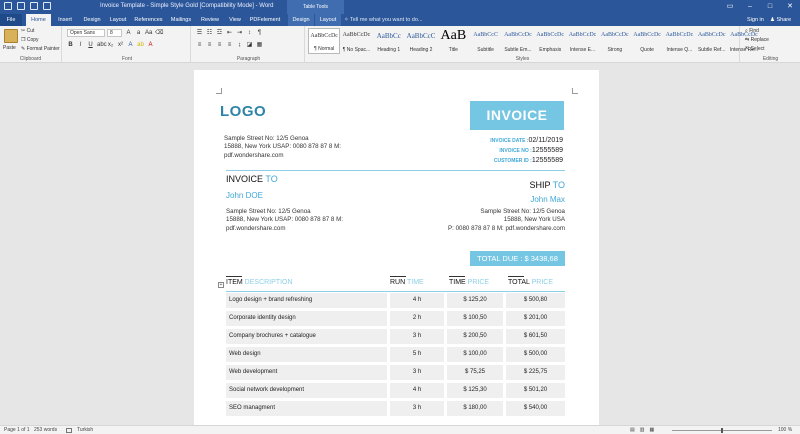 The width and height of the screenshot is (800, 434). I want to click on style-2: AaBbCc Heading 1, so click(389, 41).